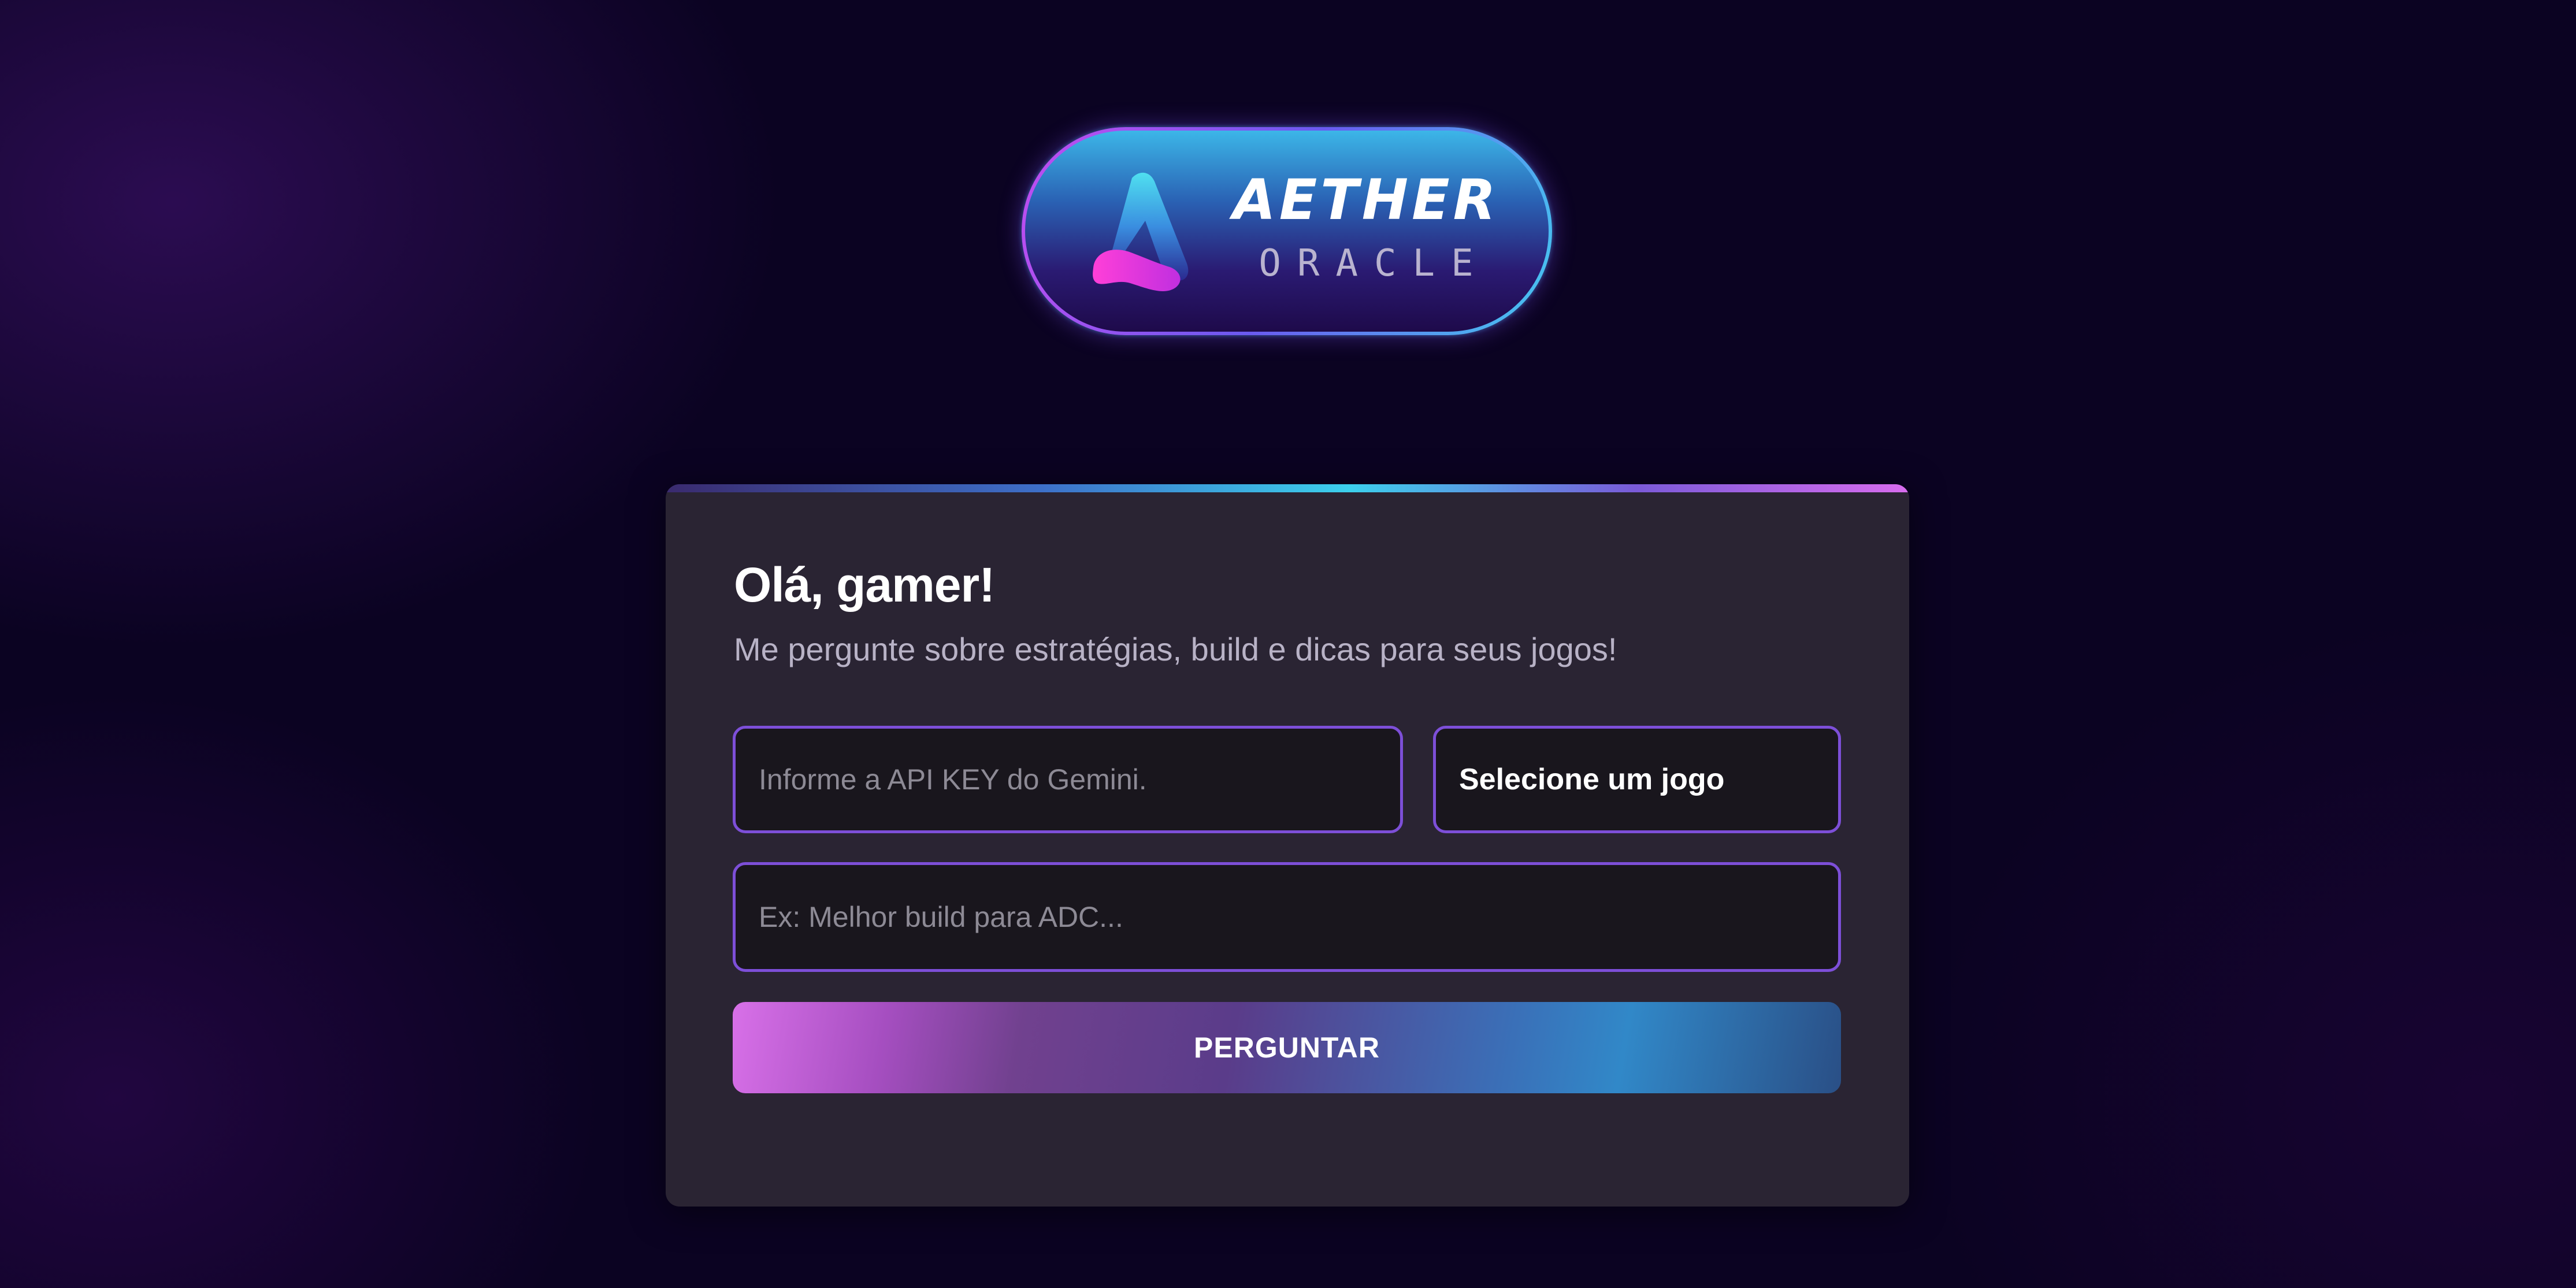  What do you see at coordinates (865, 585) in the screenshot?
I see `greeting-heading: Olá, gamer!` at bounding box center [865, 585].